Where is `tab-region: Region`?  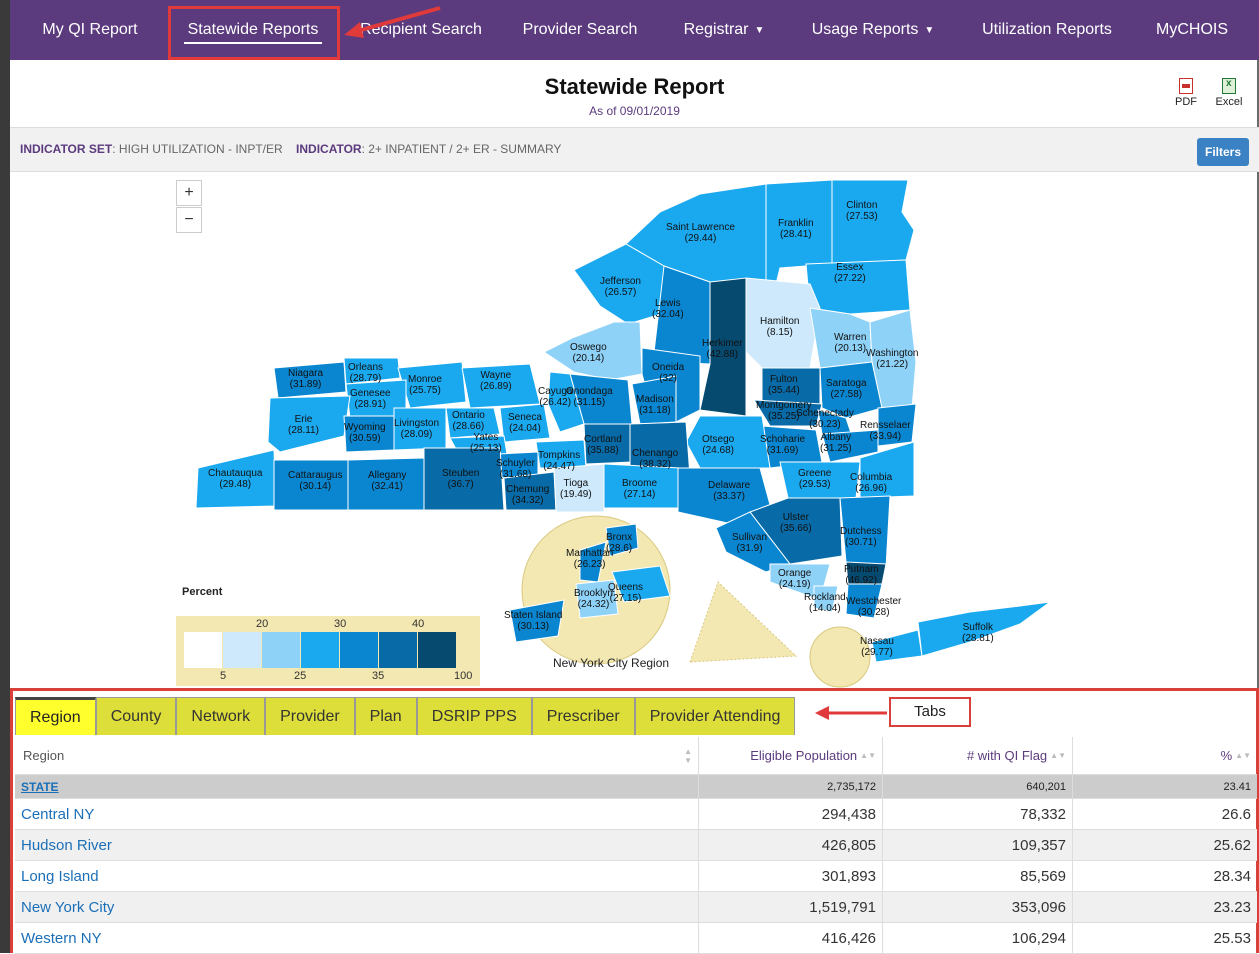 tab-region: Region is located at coordinates (55, 716).